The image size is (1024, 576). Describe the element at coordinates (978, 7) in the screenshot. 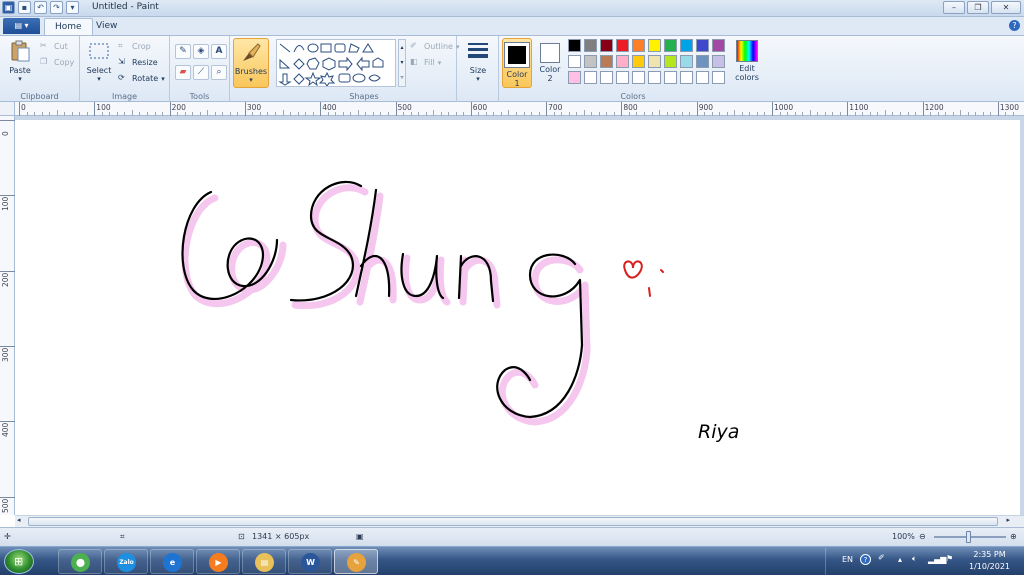

I see `restore-button: ❐` at that location.